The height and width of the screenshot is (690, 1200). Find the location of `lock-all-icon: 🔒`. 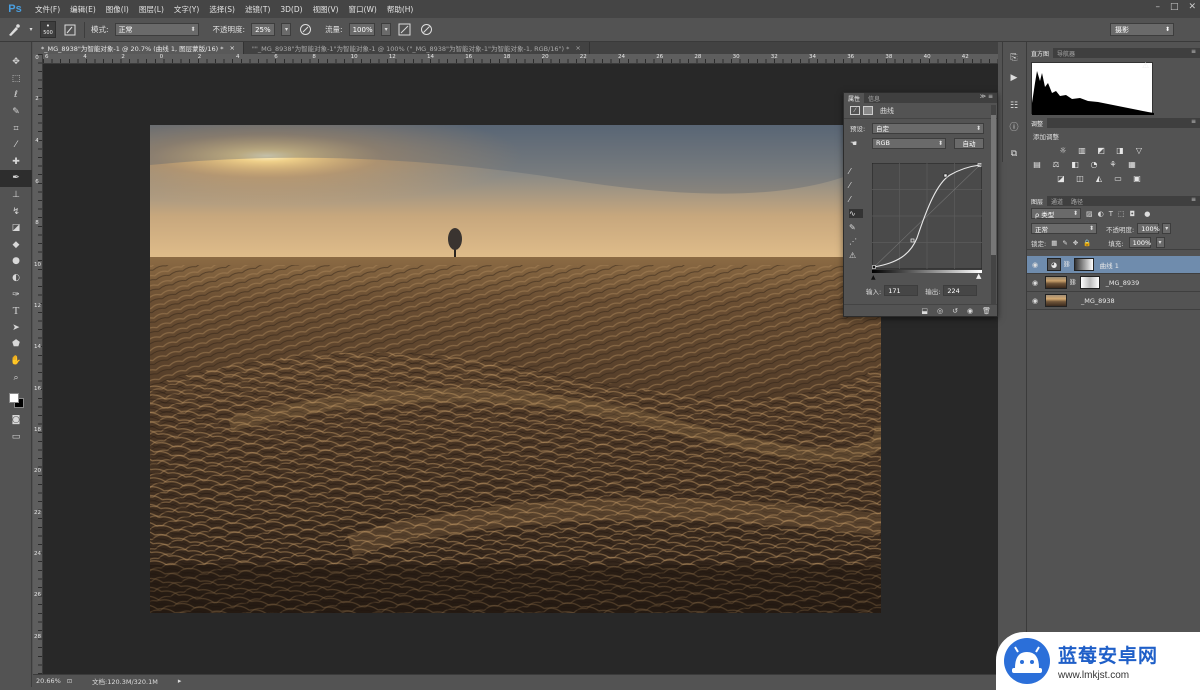

lock-all-icon: 🔒 is located at coordinates (1087, 243).